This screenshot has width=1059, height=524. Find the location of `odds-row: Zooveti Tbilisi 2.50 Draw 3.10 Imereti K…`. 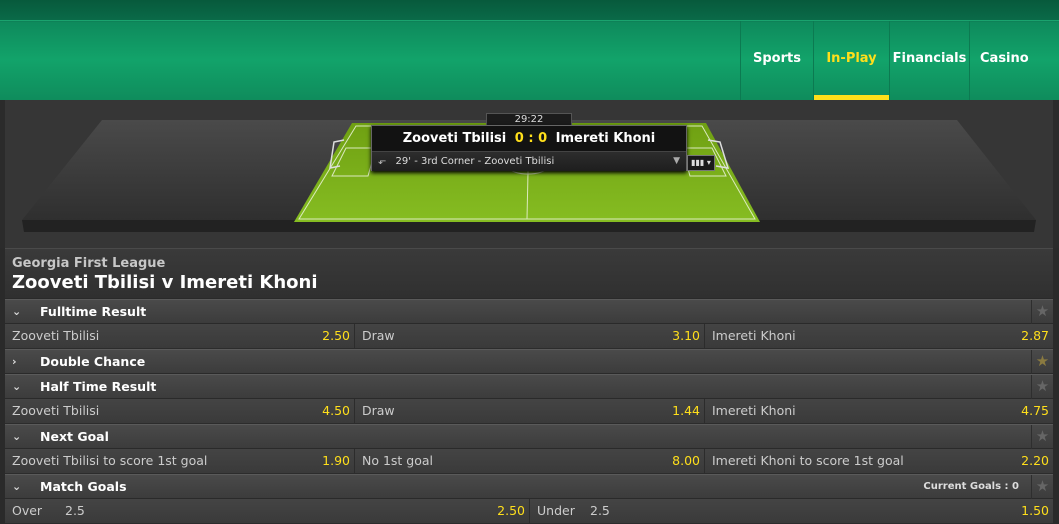

odds-row: Zooveti Tbilisi 2.50 Draw 3.10 Imereti K… is located at coordinates (529, 336).